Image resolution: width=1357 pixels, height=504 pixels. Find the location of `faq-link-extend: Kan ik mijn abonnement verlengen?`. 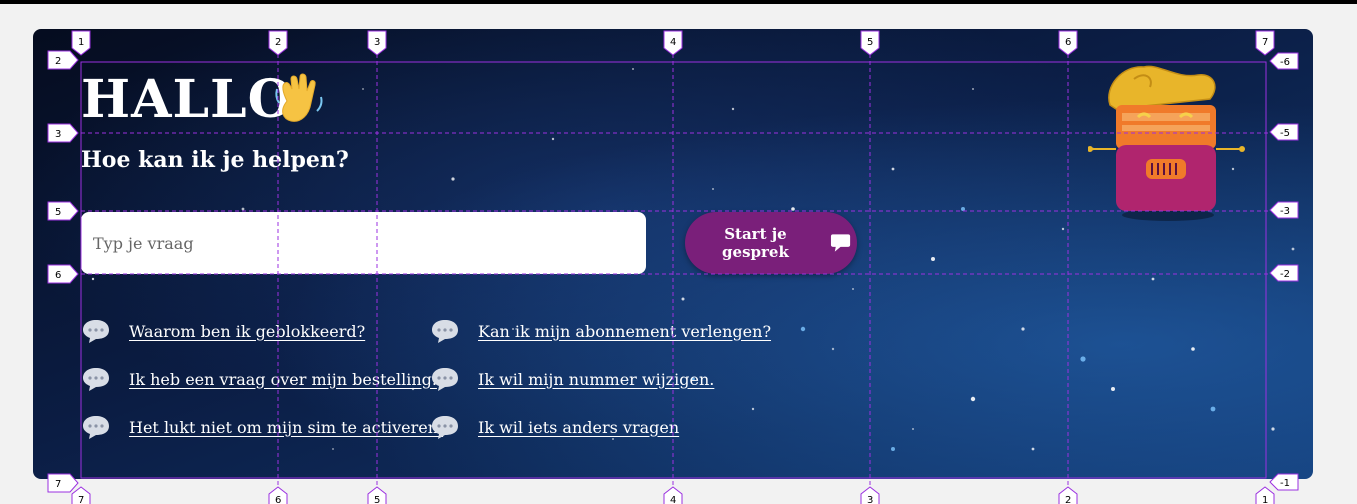

faq-link-extend: Kan ik mijn abonnement verlengen? is located at coordinates (624, 331).